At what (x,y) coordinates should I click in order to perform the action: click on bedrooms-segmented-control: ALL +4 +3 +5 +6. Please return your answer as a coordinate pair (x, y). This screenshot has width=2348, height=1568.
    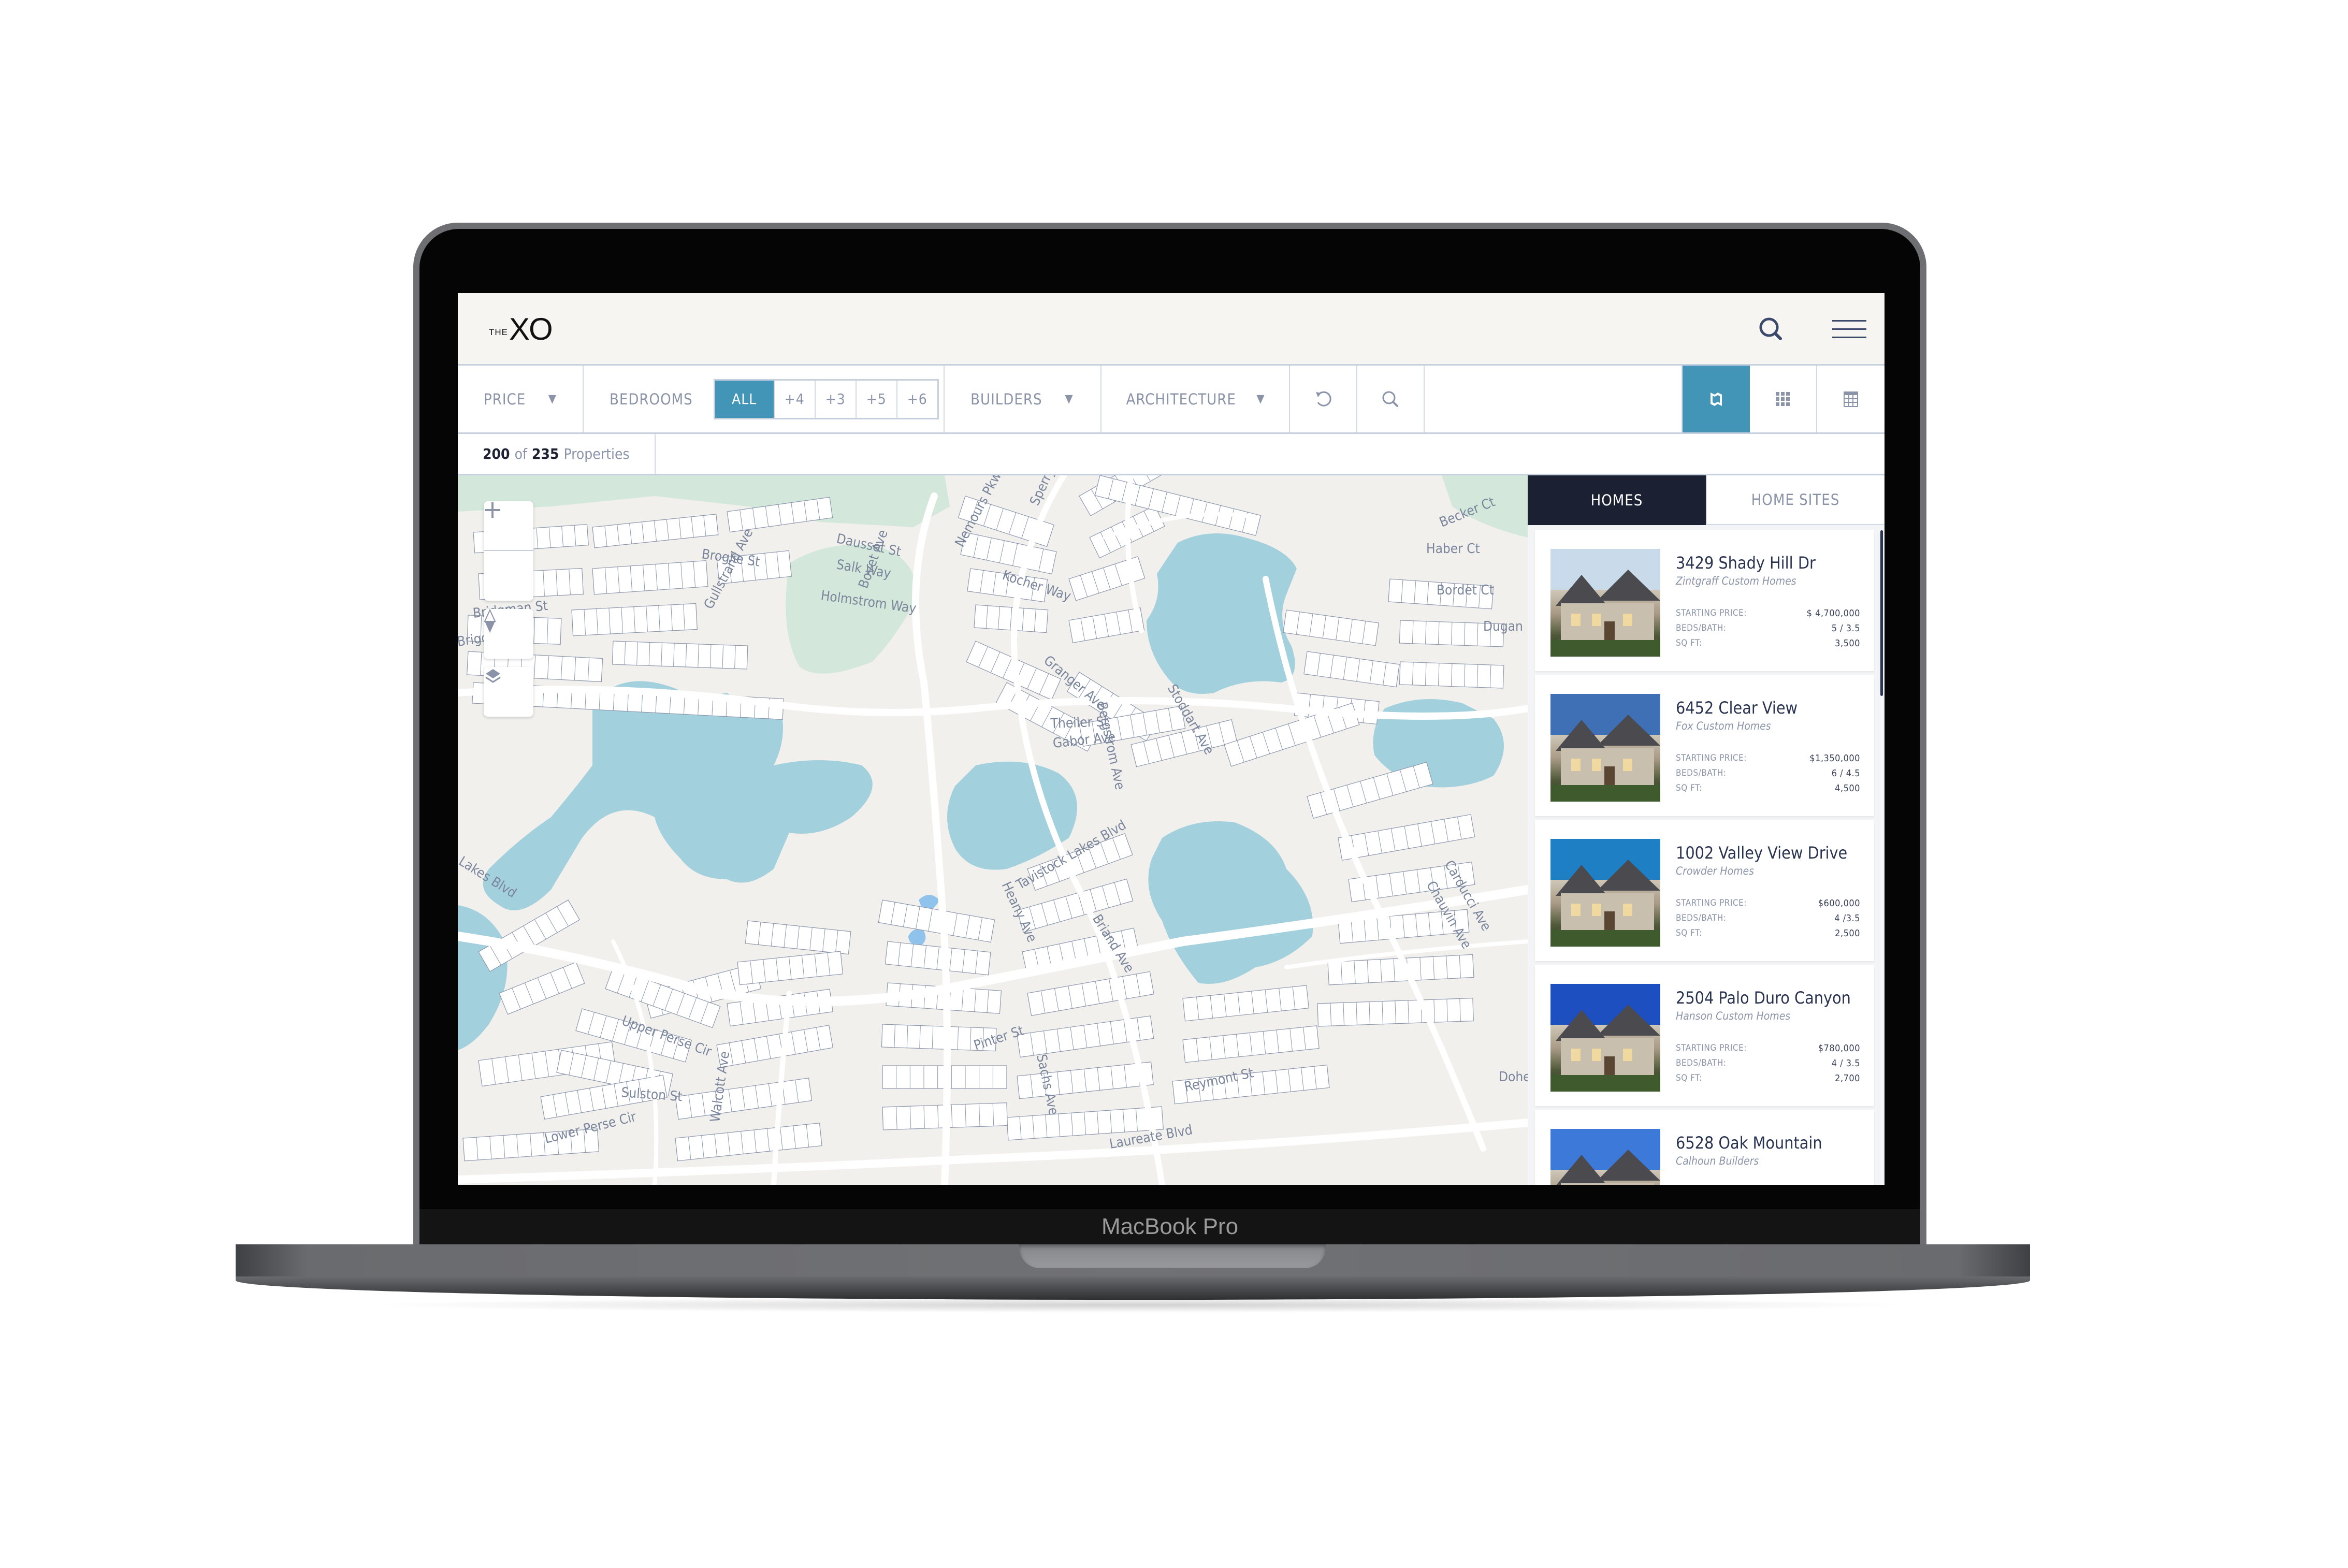
    Looking at the image, I should click on (826, 399).